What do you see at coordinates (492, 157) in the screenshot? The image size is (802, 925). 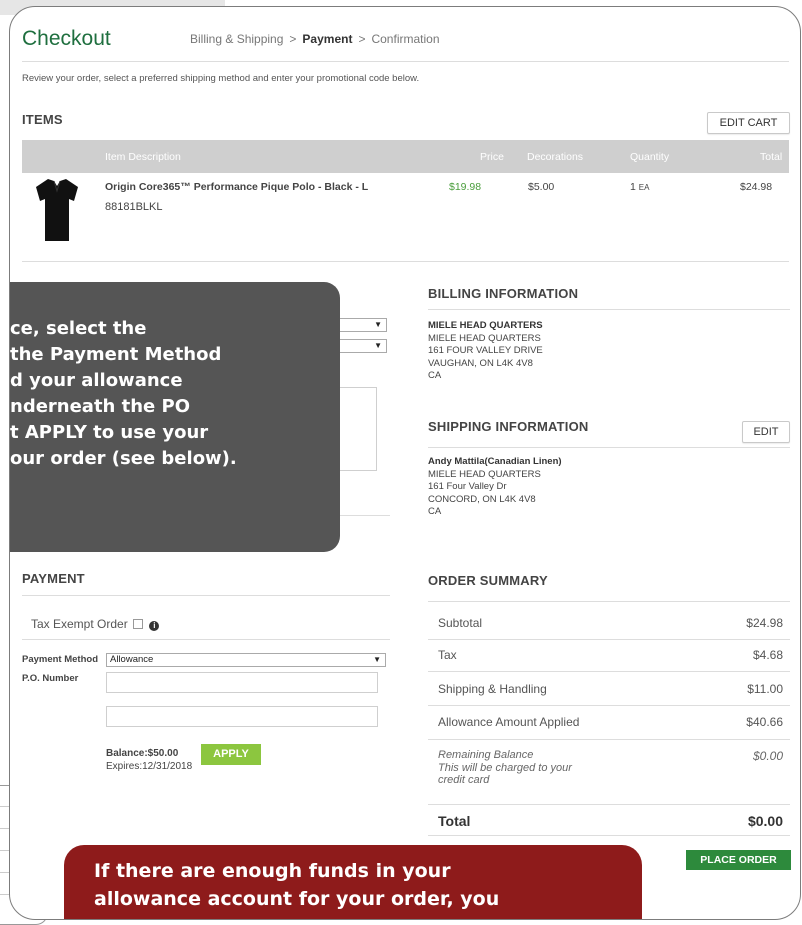 I see `column-header-price: Price` at bounding box center [492, 157].